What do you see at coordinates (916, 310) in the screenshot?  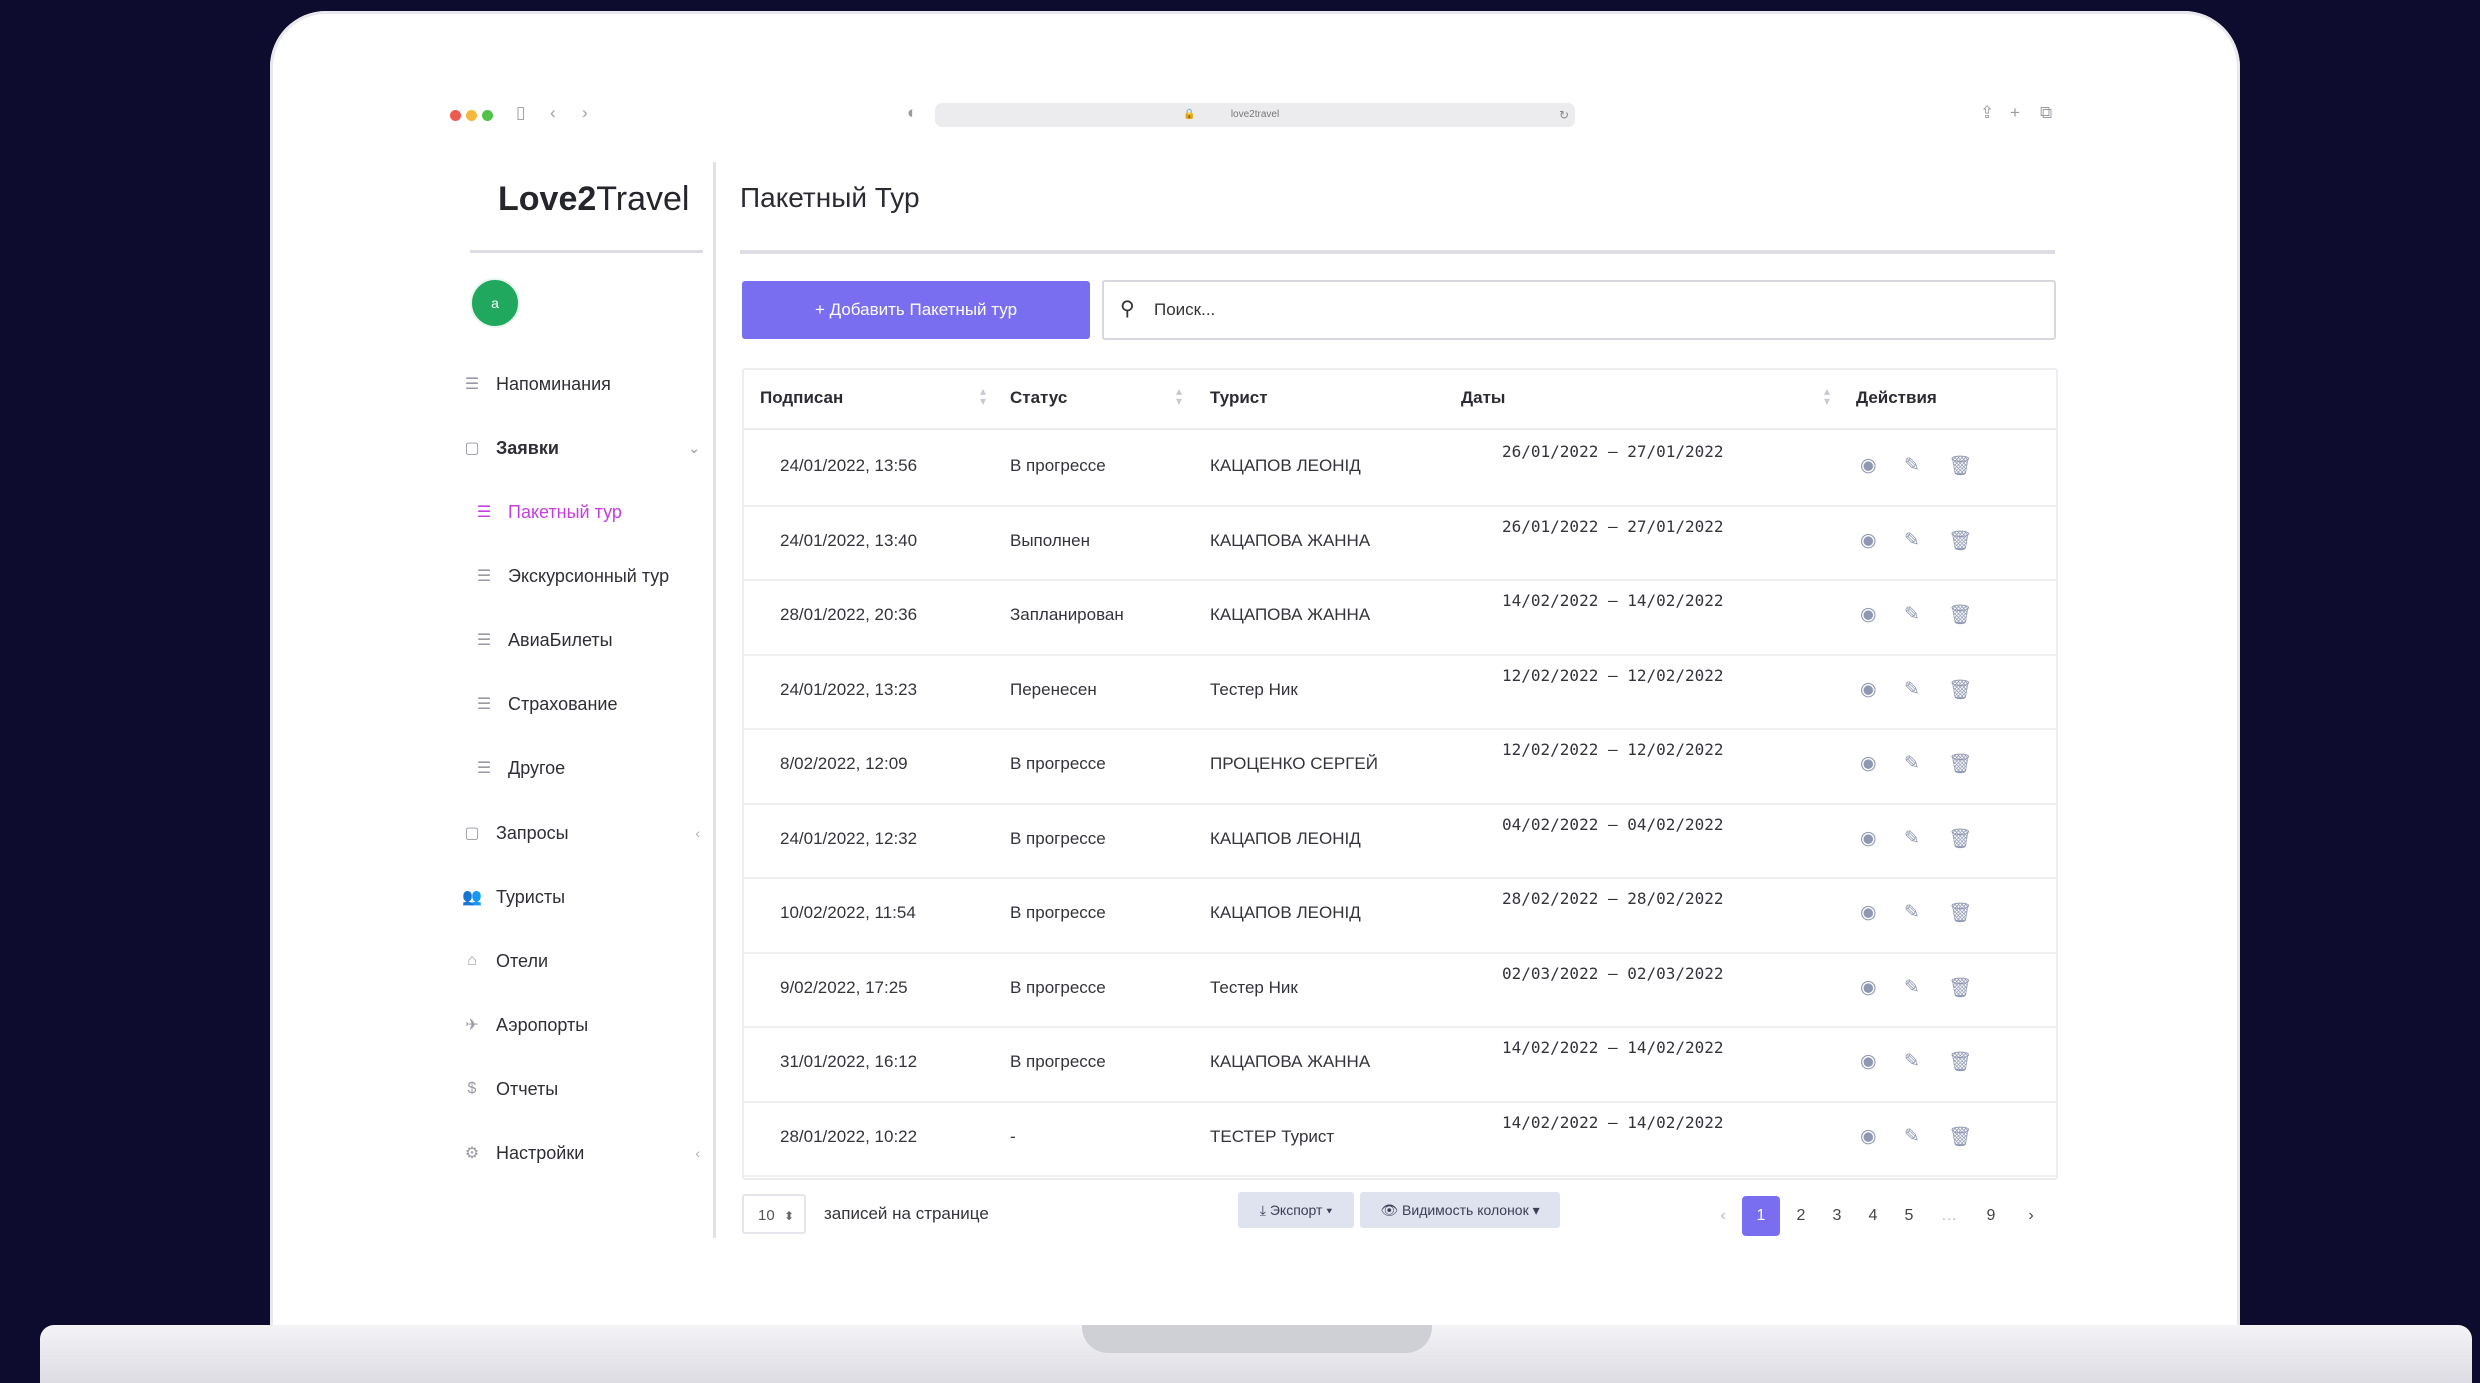 I see `add-package-tour-button: + Добавить Пакетный тур` at bounding box center [916, 310].